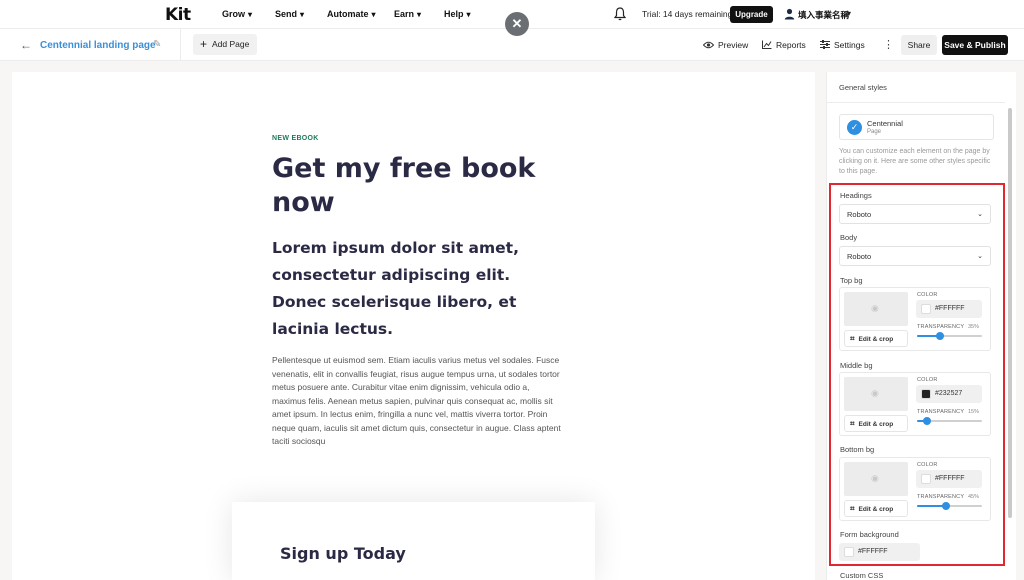 Image resolution: width=1024 pixels, height=580 pixels. What do you see at coordinates (876, 338) in the screenshot?
I see `top-bg-edit-crop-button: ⌗ Edit & crop` at bounding box center [876, 338].